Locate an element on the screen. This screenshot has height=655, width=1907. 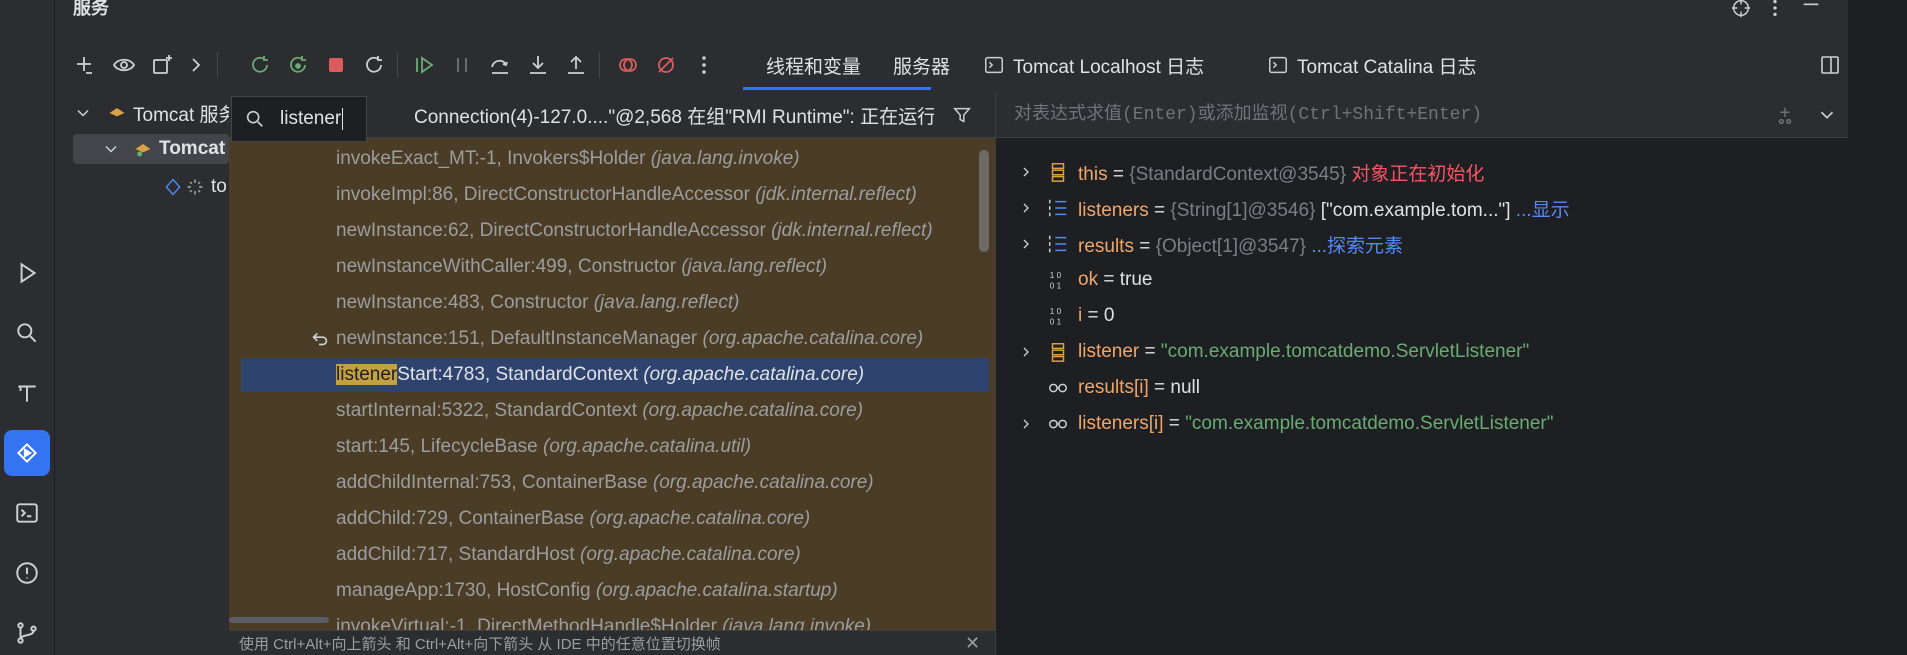
variable-row: results[i] = null is located at coordinates (1422, 388).